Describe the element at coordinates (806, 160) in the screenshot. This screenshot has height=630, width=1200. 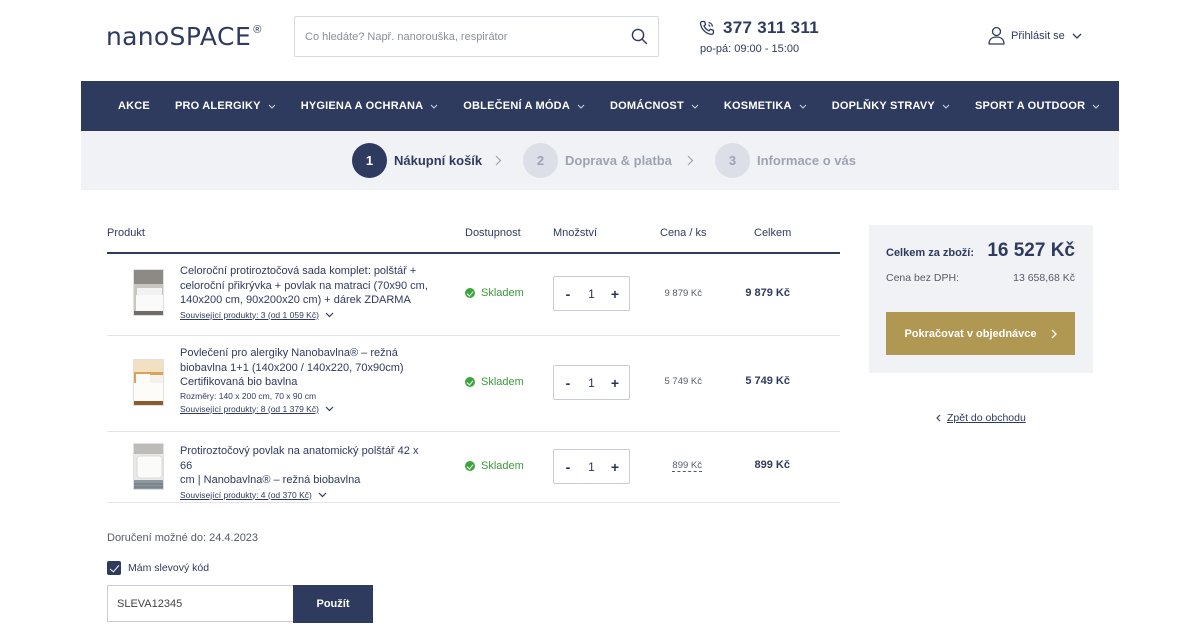
I see `step-label: Informace o vás` at that location.